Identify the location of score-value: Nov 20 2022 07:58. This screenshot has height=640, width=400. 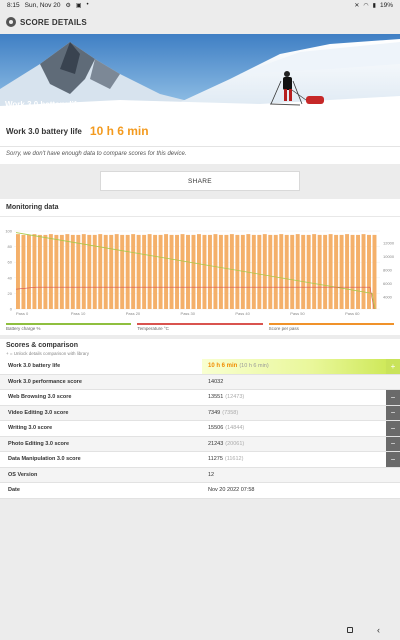
(231, 490).